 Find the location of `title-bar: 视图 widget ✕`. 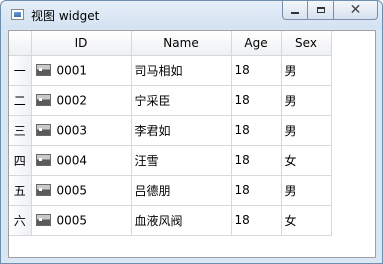

title-bar: 视图 widget ✕ is located at coordinates (191, 15).